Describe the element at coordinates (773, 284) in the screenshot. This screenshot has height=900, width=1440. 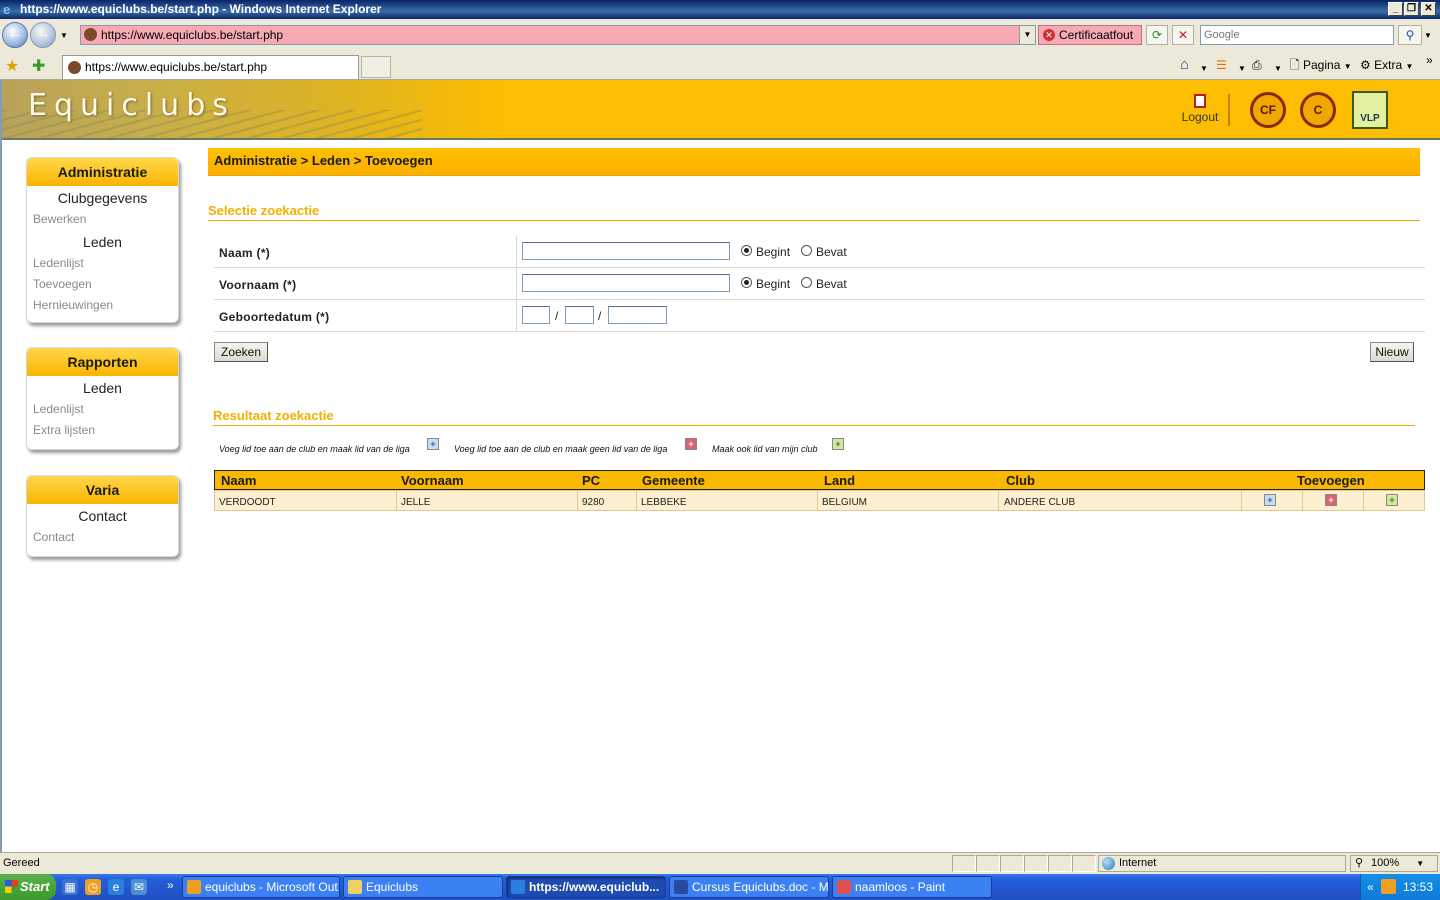
I see `voornaam-radio-begint-label: Begint` at that location.